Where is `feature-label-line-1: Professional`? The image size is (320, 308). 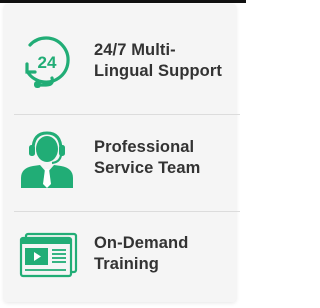
feature-label-line-1: Professional is located at coordinates (144, 147).